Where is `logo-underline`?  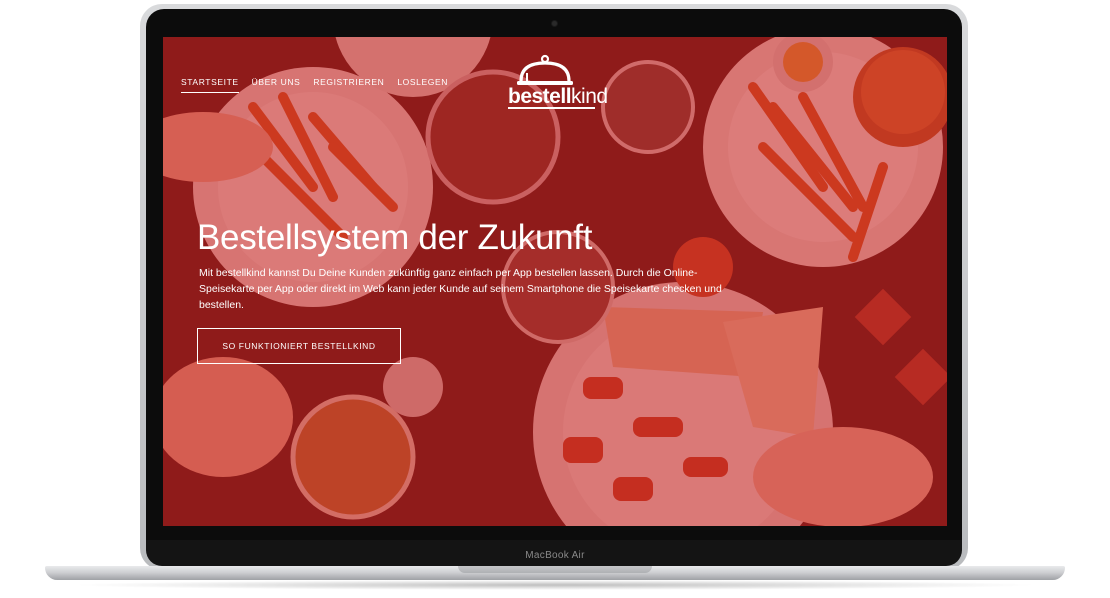
logo-underline is located at coordinates (551, 108).